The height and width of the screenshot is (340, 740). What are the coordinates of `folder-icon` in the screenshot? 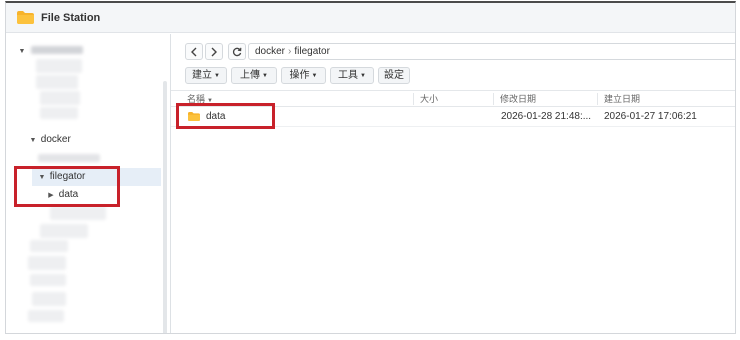 It's located at (25, 17).